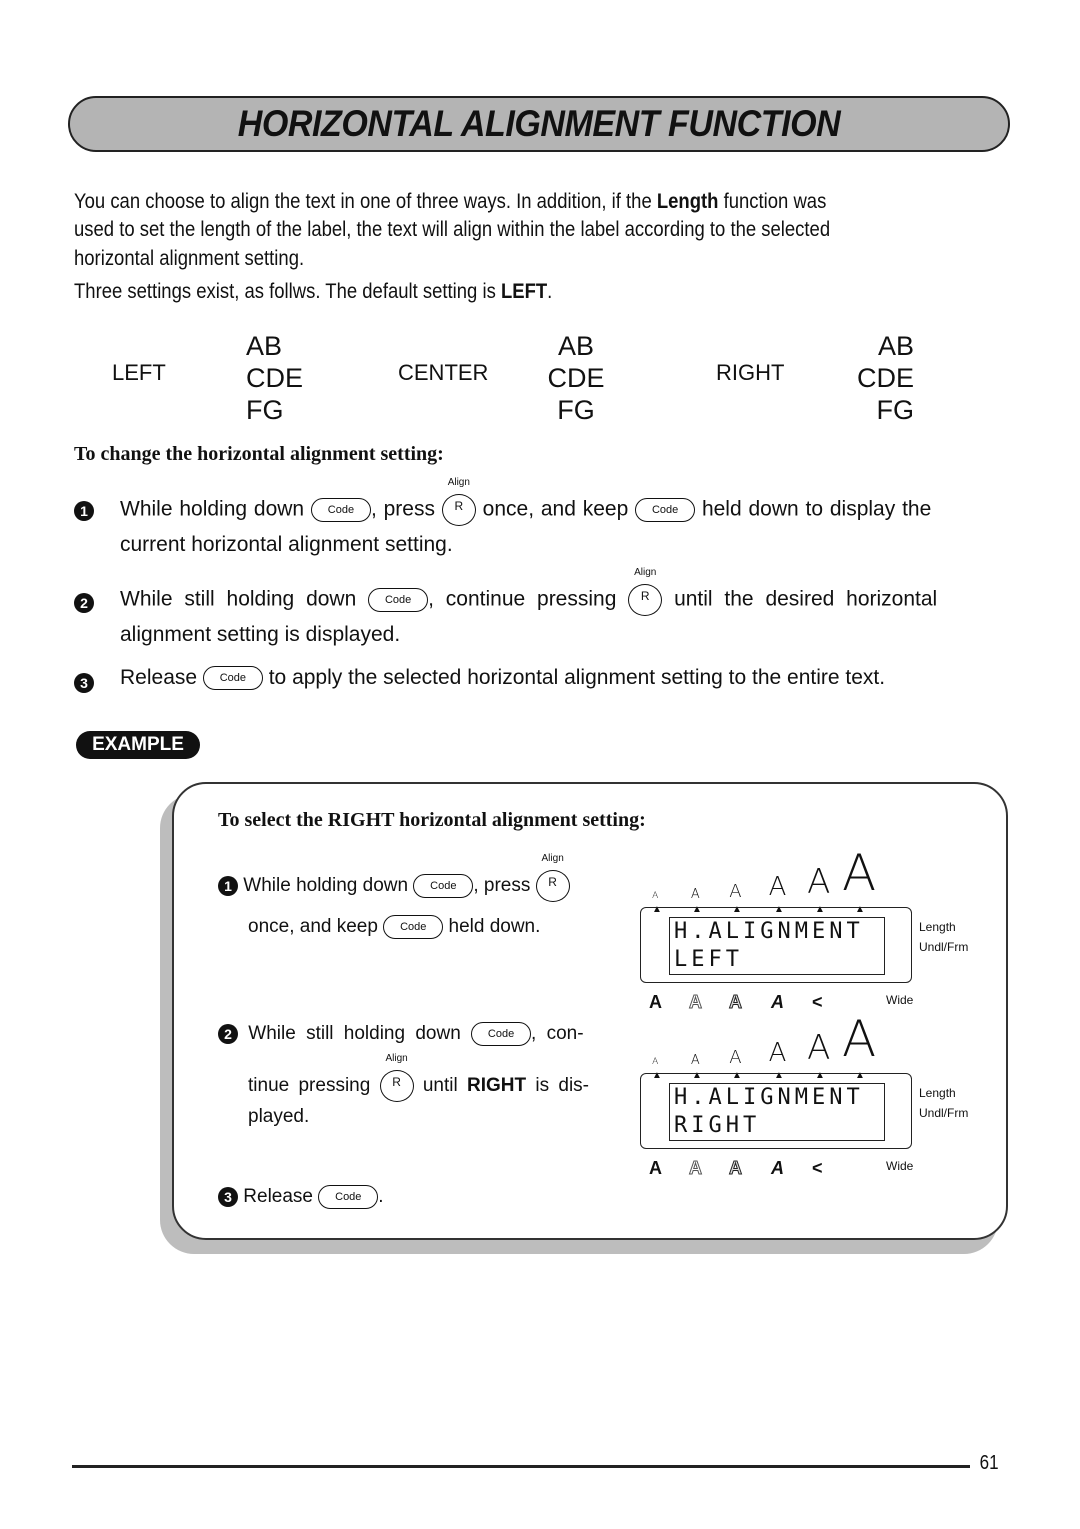 Image resolution: width=1080 pixels, height=1529 pixels. I want to click on procedure-step-1: 1, so click(84, 510).